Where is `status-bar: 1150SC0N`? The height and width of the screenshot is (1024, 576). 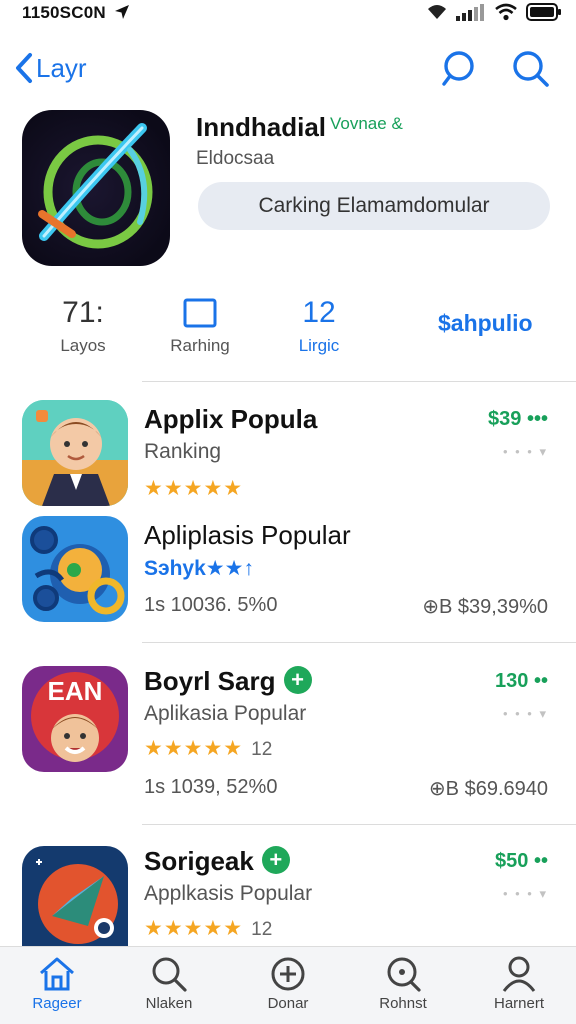
status-bar: 1150SC0N is located at coordinates (288, 13).